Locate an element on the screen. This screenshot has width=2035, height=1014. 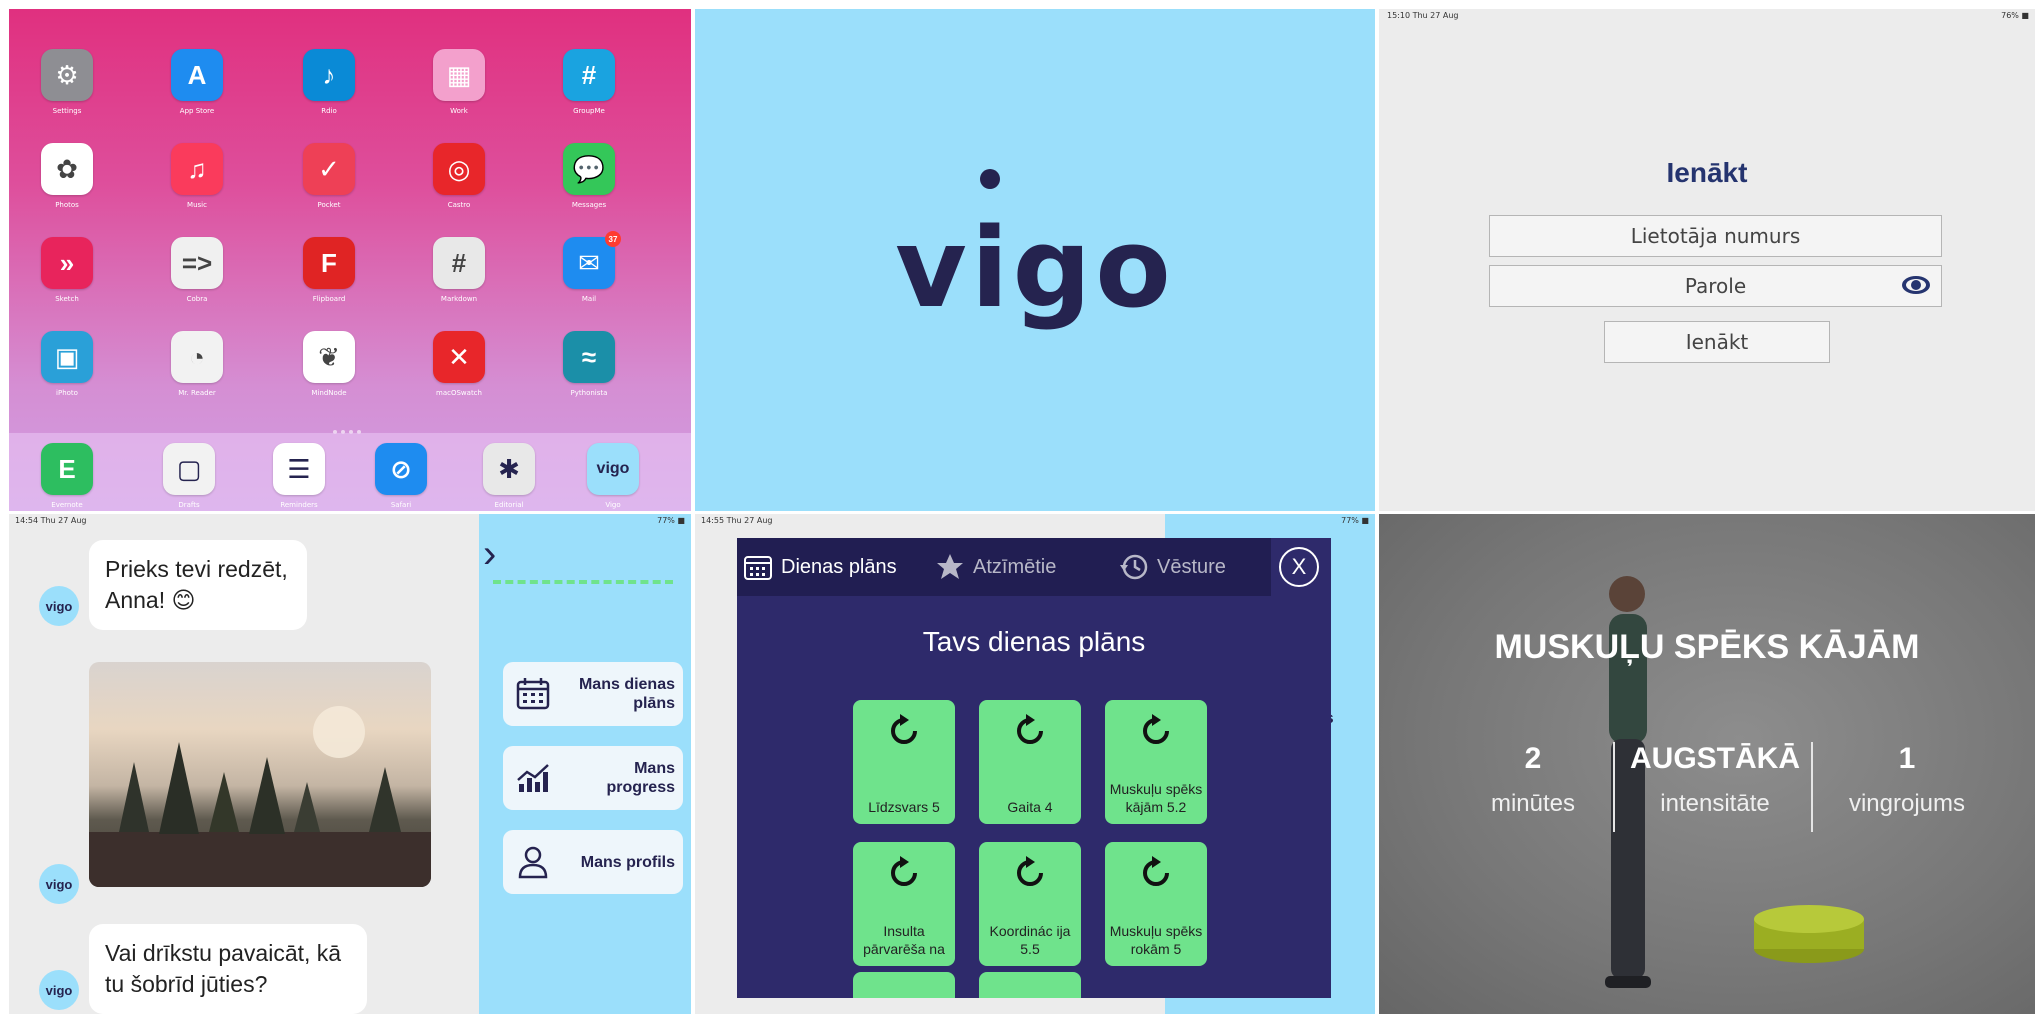
notification-badge: 37 is located at coordinates (613, 239).